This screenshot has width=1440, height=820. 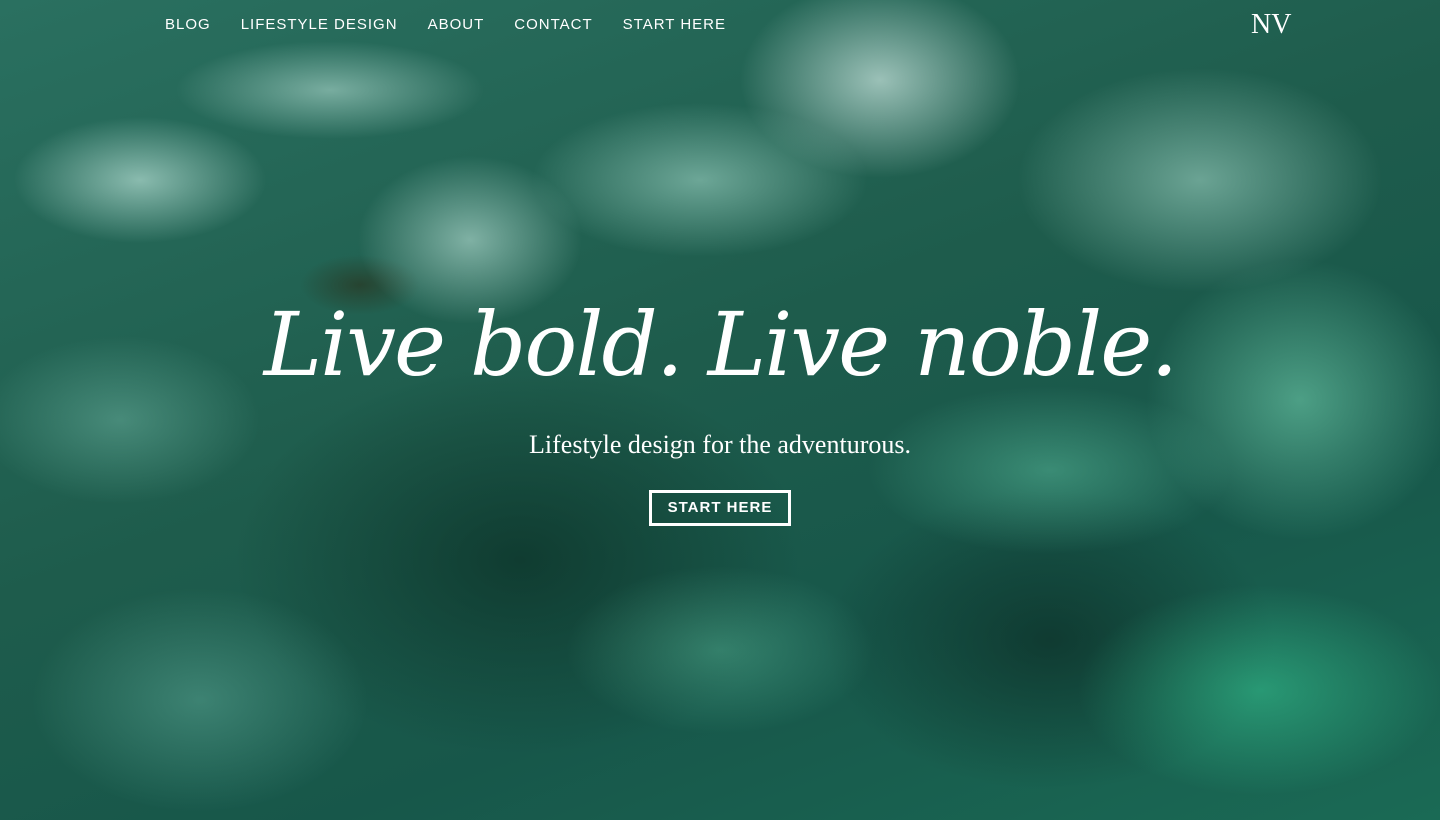 I want to click on site-logo: NV, so click(x=1271, y=25).